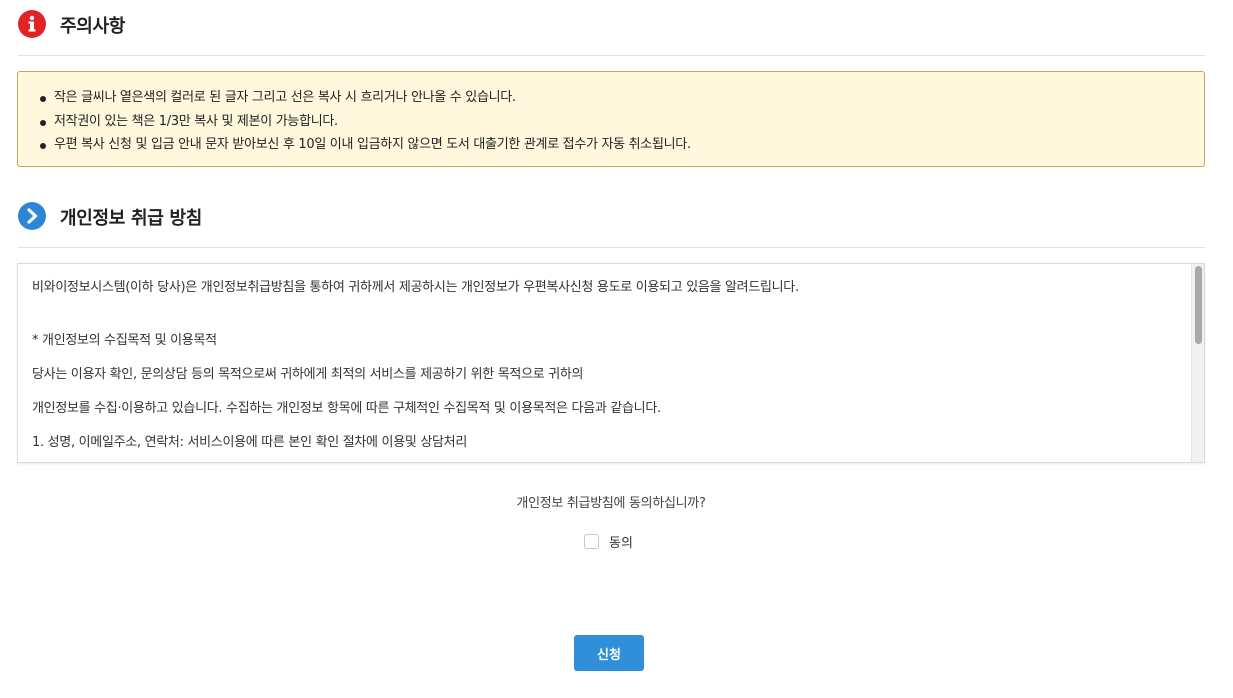 This screenshot has height=698, width=1233. I want to click on agreement-row: 동의, so click(608, 541).